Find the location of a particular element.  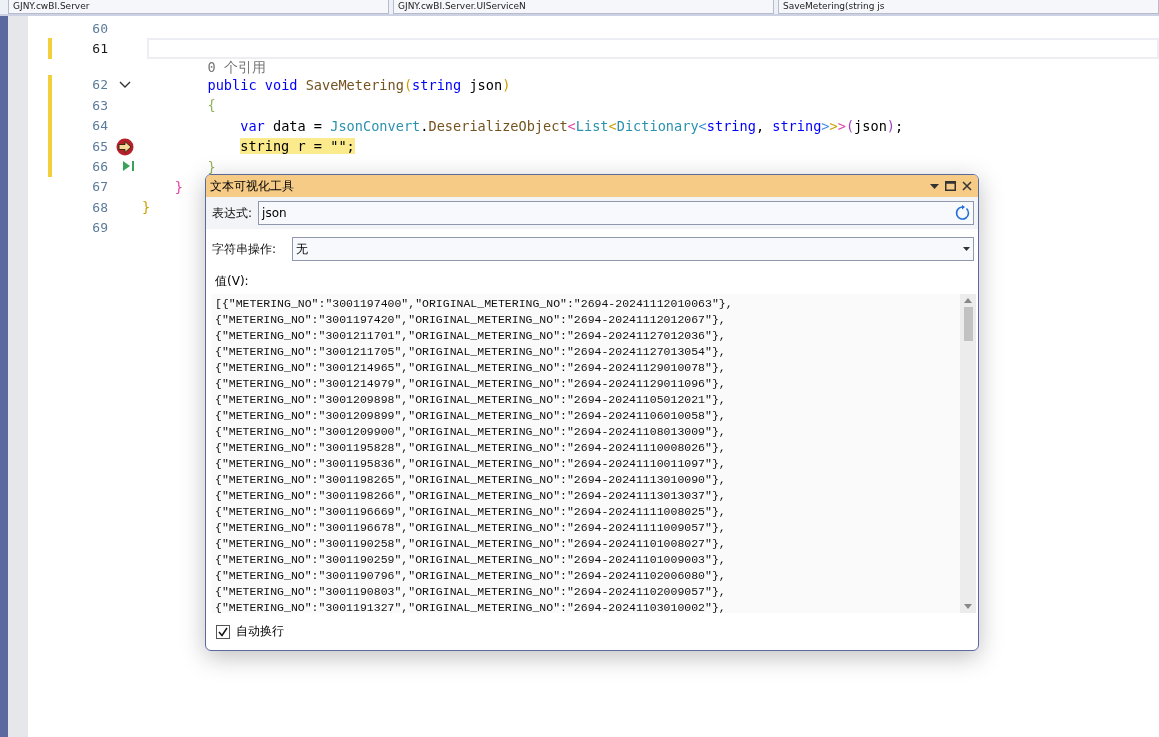

code-token: Dictionary is located at coordinates (657, 125).